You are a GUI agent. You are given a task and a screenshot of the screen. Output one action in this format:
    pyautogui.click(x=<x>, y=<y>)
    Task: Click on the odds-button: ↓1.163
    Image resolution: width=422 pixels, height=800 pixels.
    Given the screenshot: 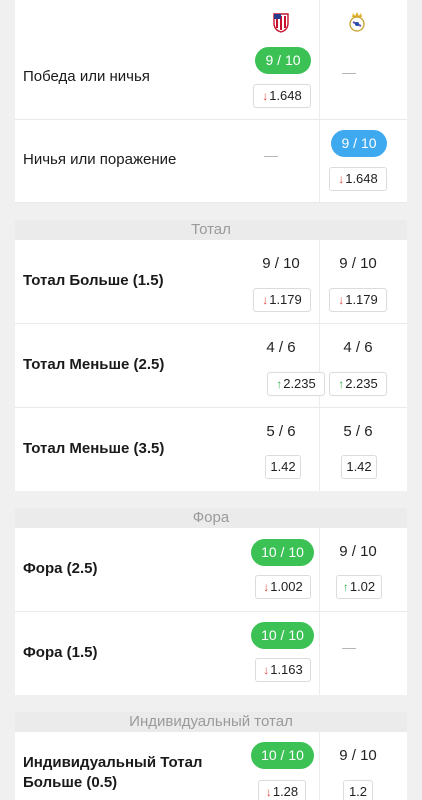 What is the action you would take?
    pyautogui.click(x=283, y=670)
    